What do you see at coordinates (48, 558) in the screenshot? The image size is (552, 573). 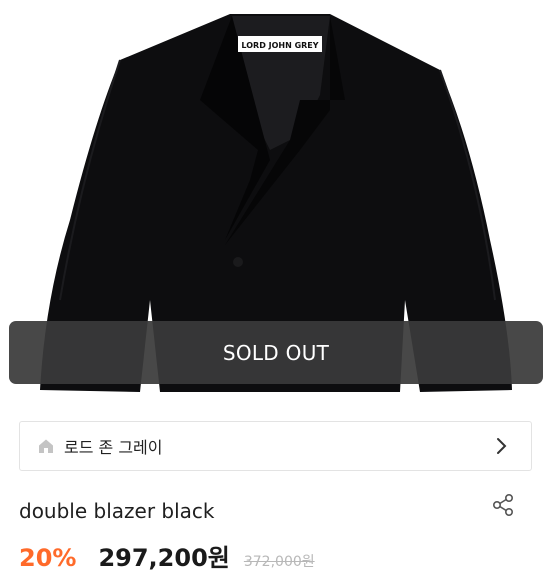 I see `discount-rate: 20%` at bounding box center [48, 558].